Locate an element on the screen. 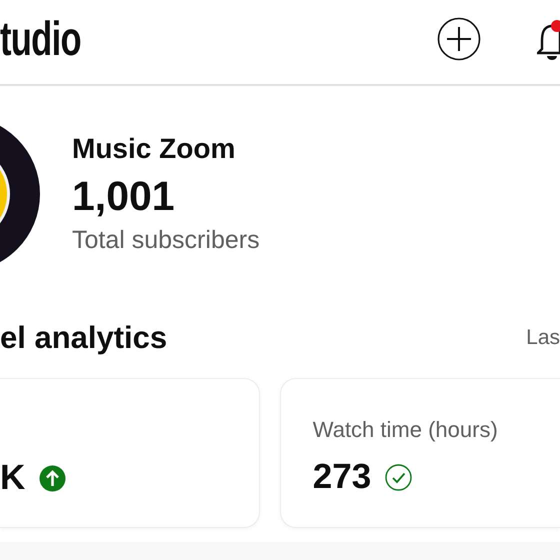  metric-value: K is located at coordinates (13, 478).